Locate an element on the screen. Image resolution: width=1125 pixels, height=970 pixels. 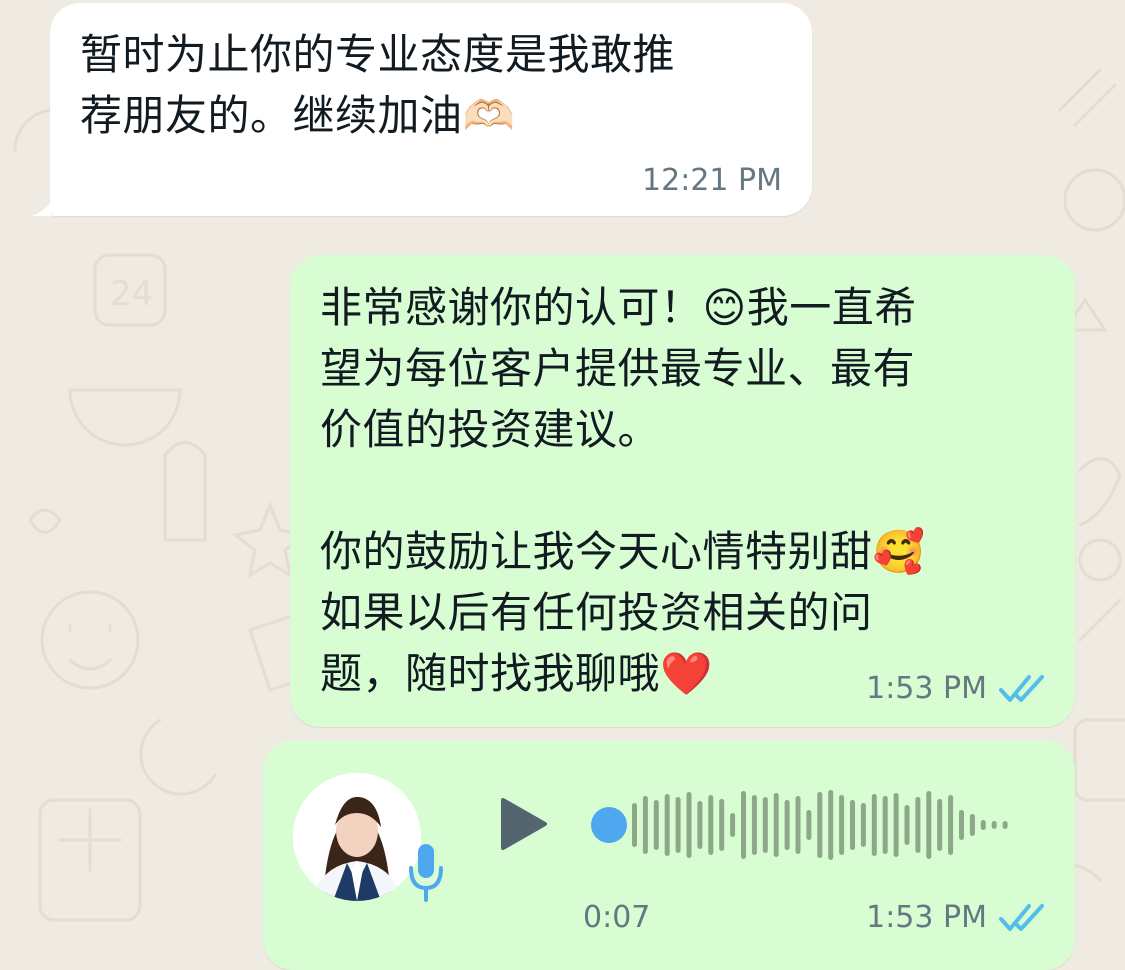
message-time: 12:21 PM is located at coordinates (712, 180).